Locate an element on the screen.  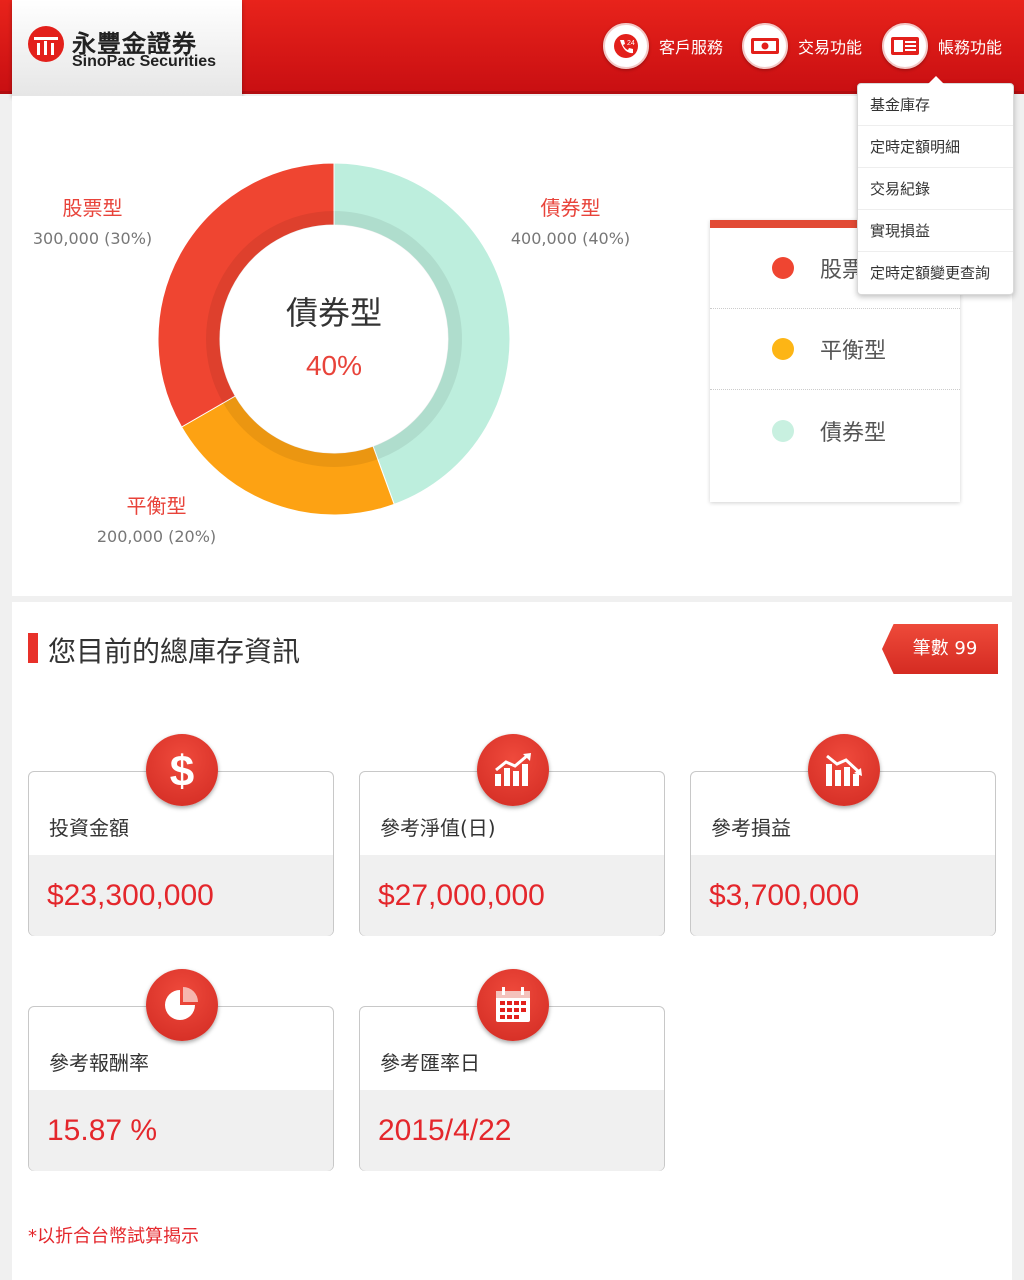
donut-hole is located at coordinates (334, 339).